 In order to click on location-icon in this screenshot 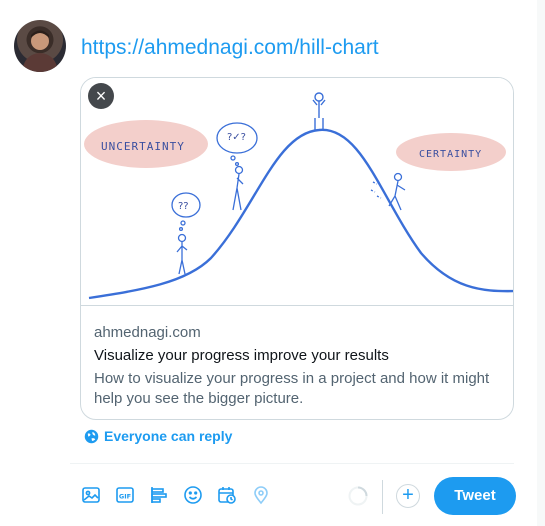, I will do `click(261, 495)`.